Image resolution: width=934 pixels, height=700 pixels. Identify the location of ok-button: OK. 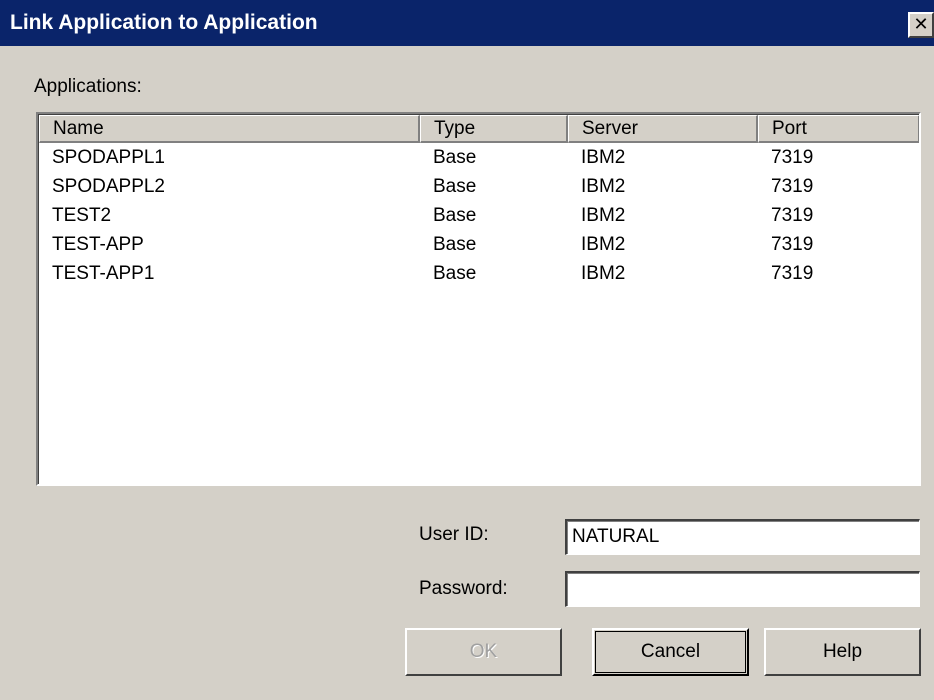
(483, 652).